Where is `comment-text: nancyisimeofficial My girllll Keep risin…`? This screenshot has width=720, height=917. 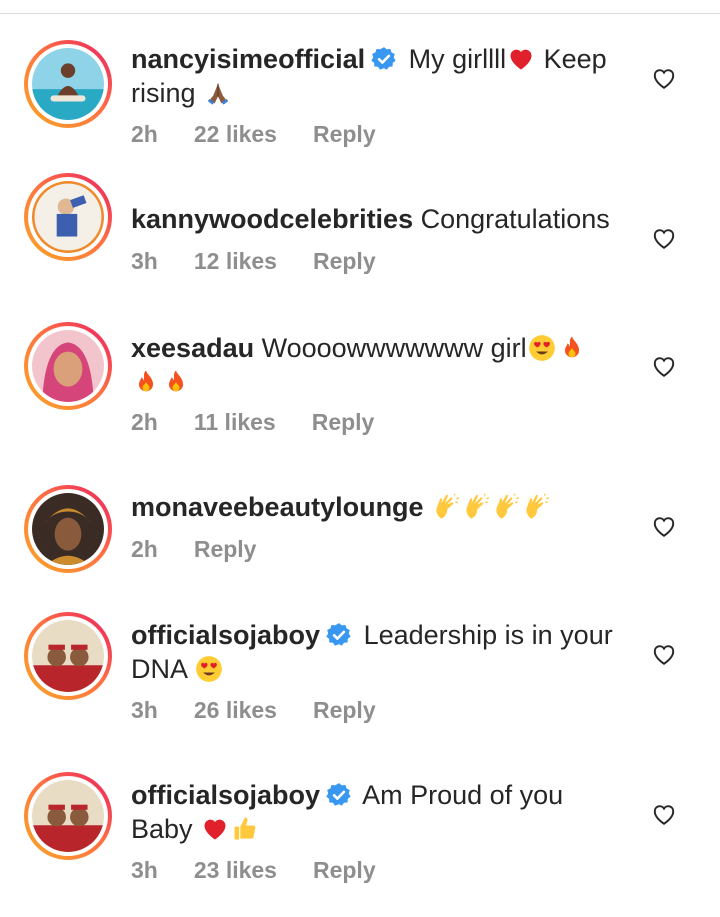 comment-text: nancyisimeofficial My girllll Keep risin… is located at coordinates (378, 76).